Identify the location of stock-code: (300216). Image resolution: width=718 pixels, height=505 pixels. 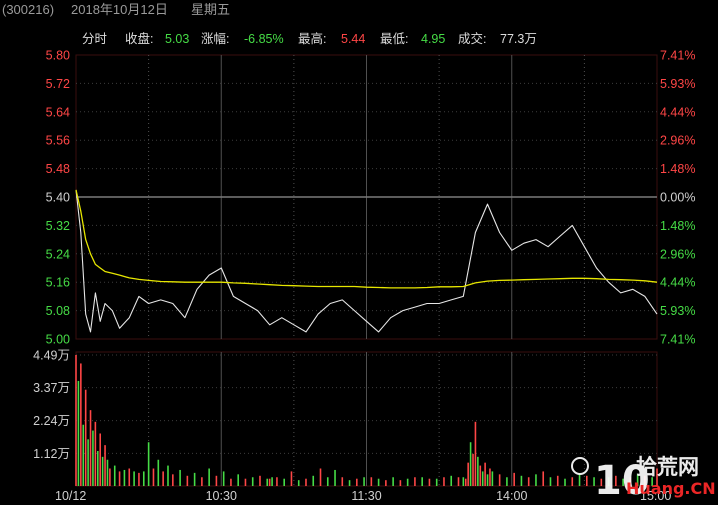
(28, 9).